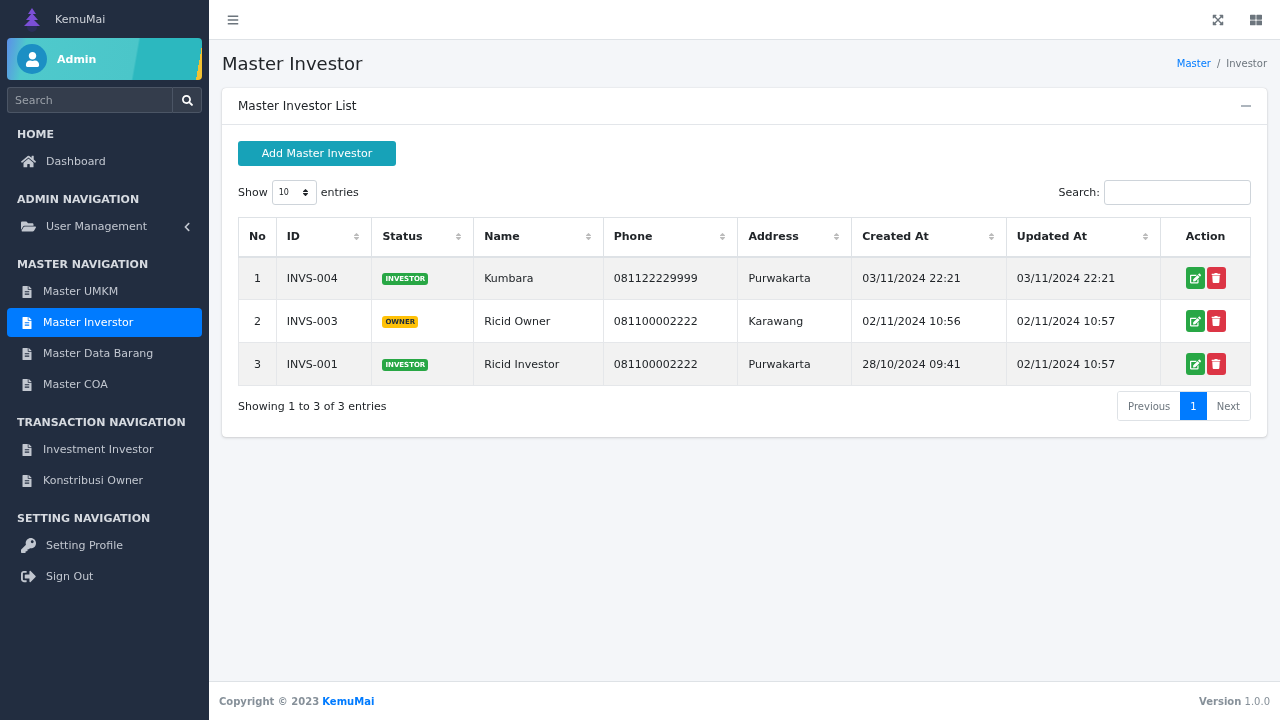  I want to click on nav-section-header: TRANSACTION NAVIGATION, so click(101, 423).